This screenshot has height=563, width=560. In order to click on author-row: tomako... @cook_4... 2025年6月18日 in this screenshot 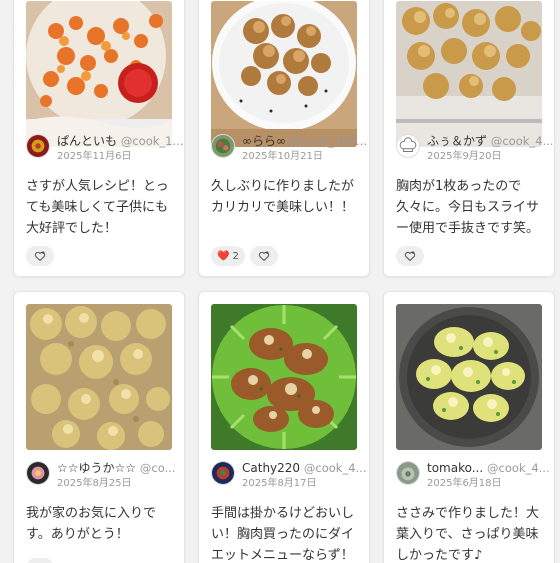, I will do `click(473, 475)`.